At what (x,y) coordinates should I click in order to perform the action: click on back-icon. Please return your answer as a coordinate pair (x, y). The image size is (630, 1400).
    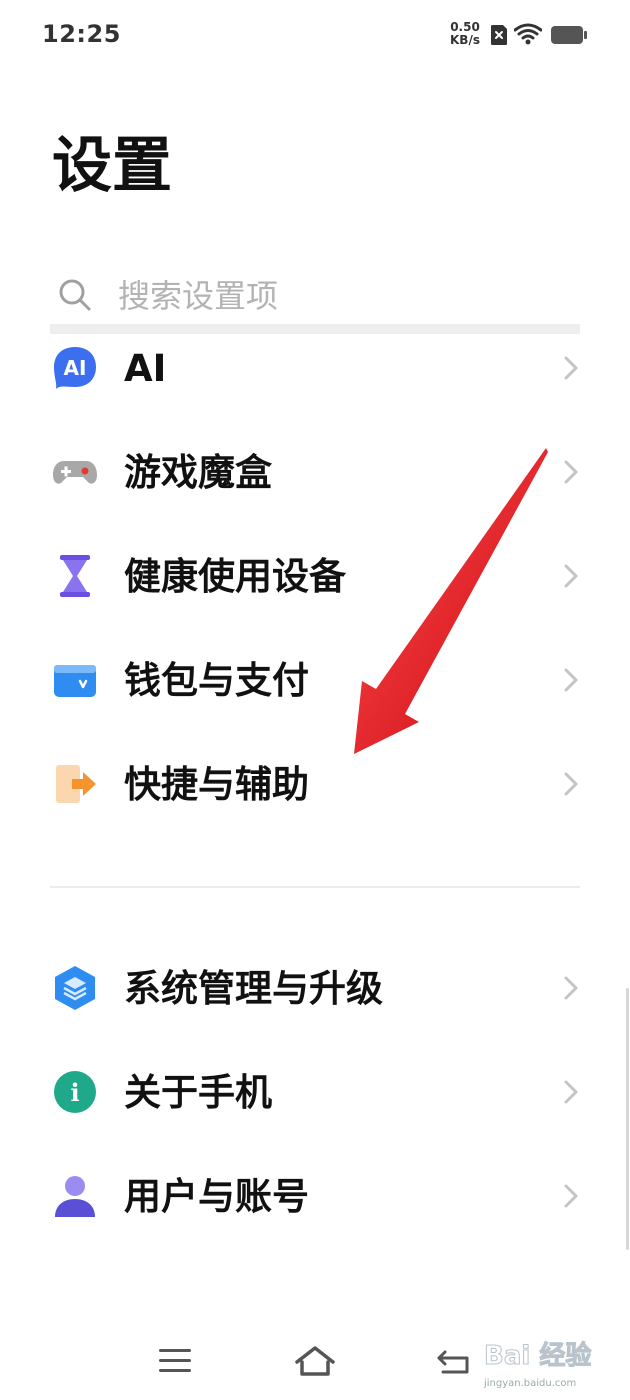
    Looking at the image, I should click on (455, 1360).